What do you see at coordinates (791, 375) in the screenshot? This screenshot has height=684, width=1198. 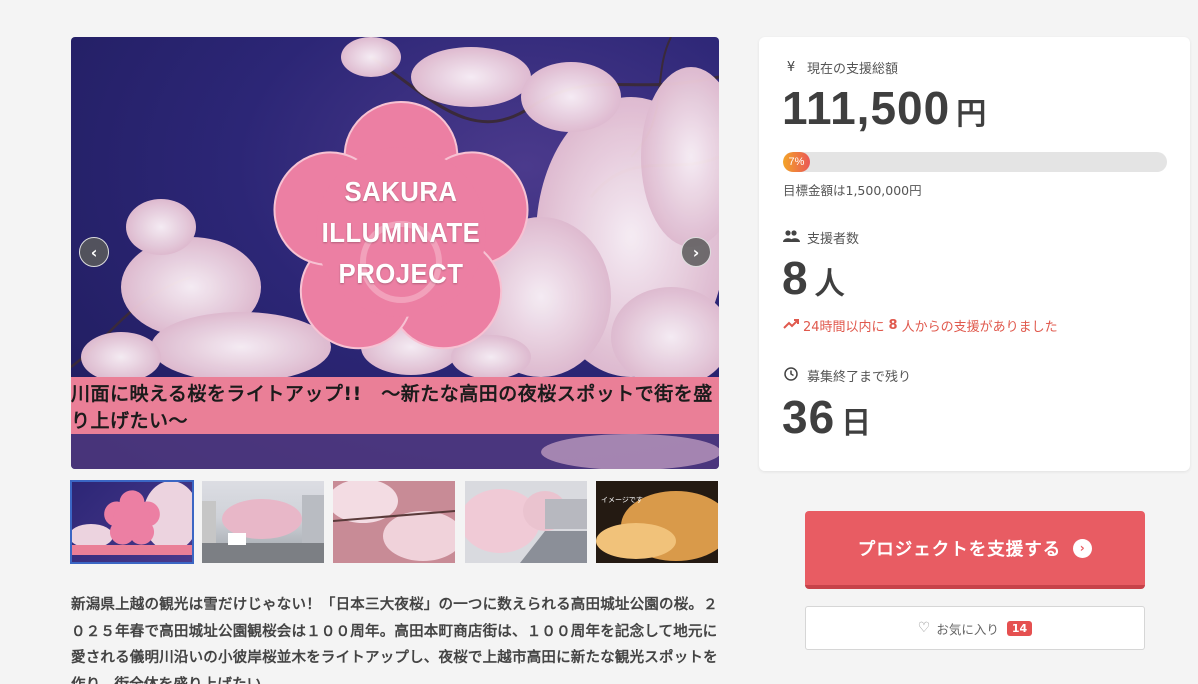 I see `clock-icon` at bounding box center [791, 375].